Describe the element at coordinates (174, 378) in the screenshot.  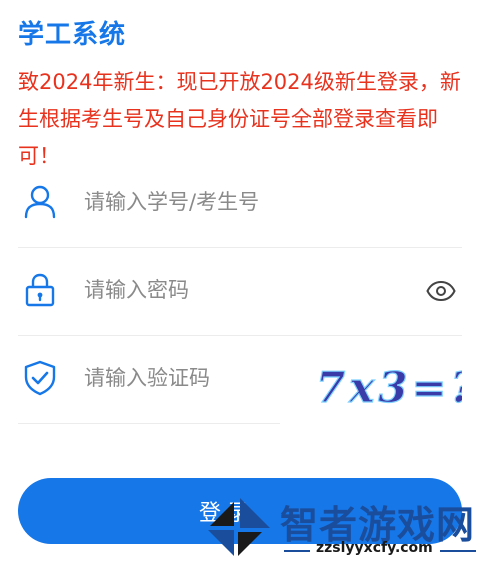
I see `captcha-input` at that location.